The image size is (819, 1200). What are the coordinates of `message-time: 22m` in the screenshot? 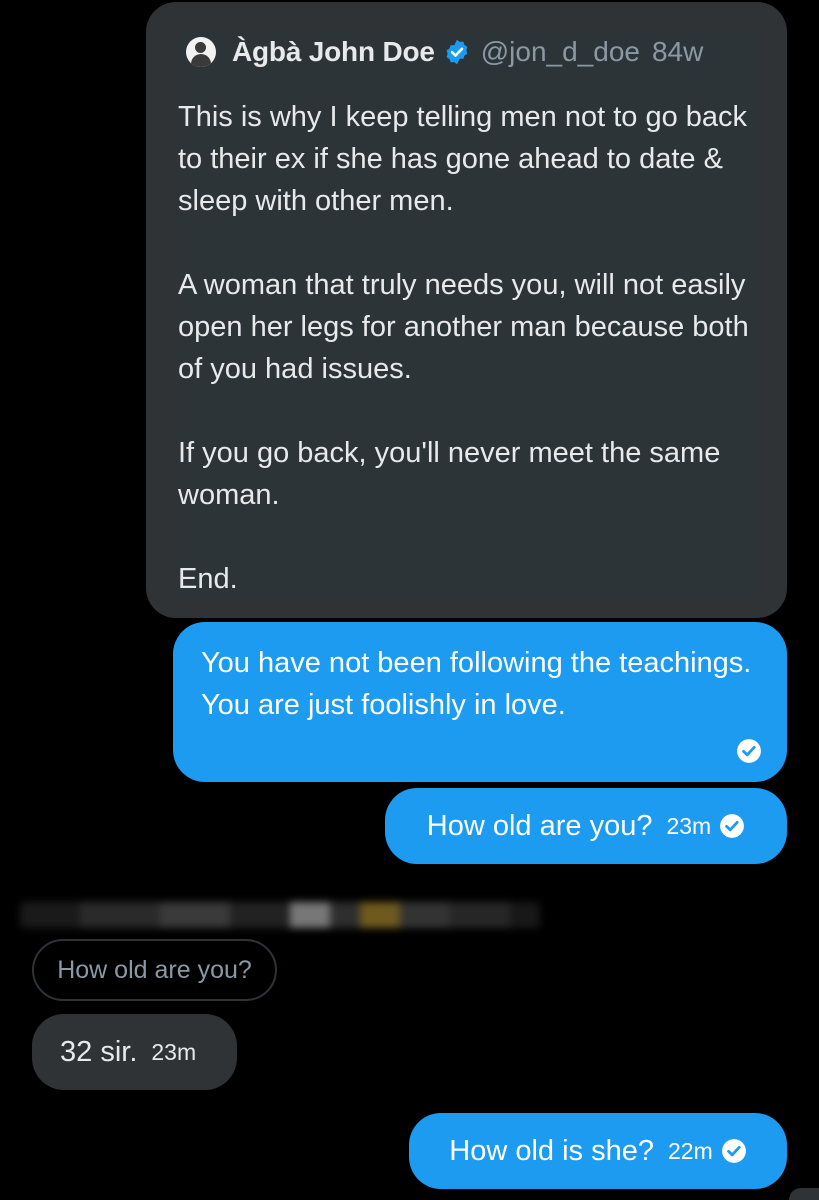 It's located at (690, 1150).